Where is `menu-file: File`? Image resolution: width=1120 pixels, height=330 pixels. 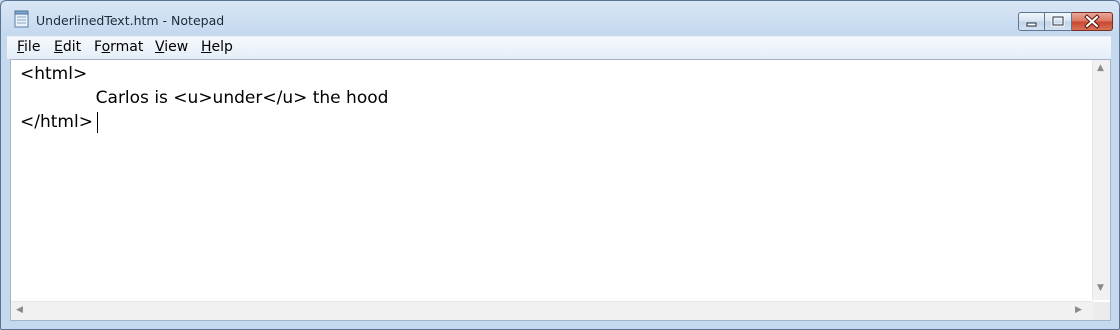
menu-file: File is located at coordinates (28, 47).